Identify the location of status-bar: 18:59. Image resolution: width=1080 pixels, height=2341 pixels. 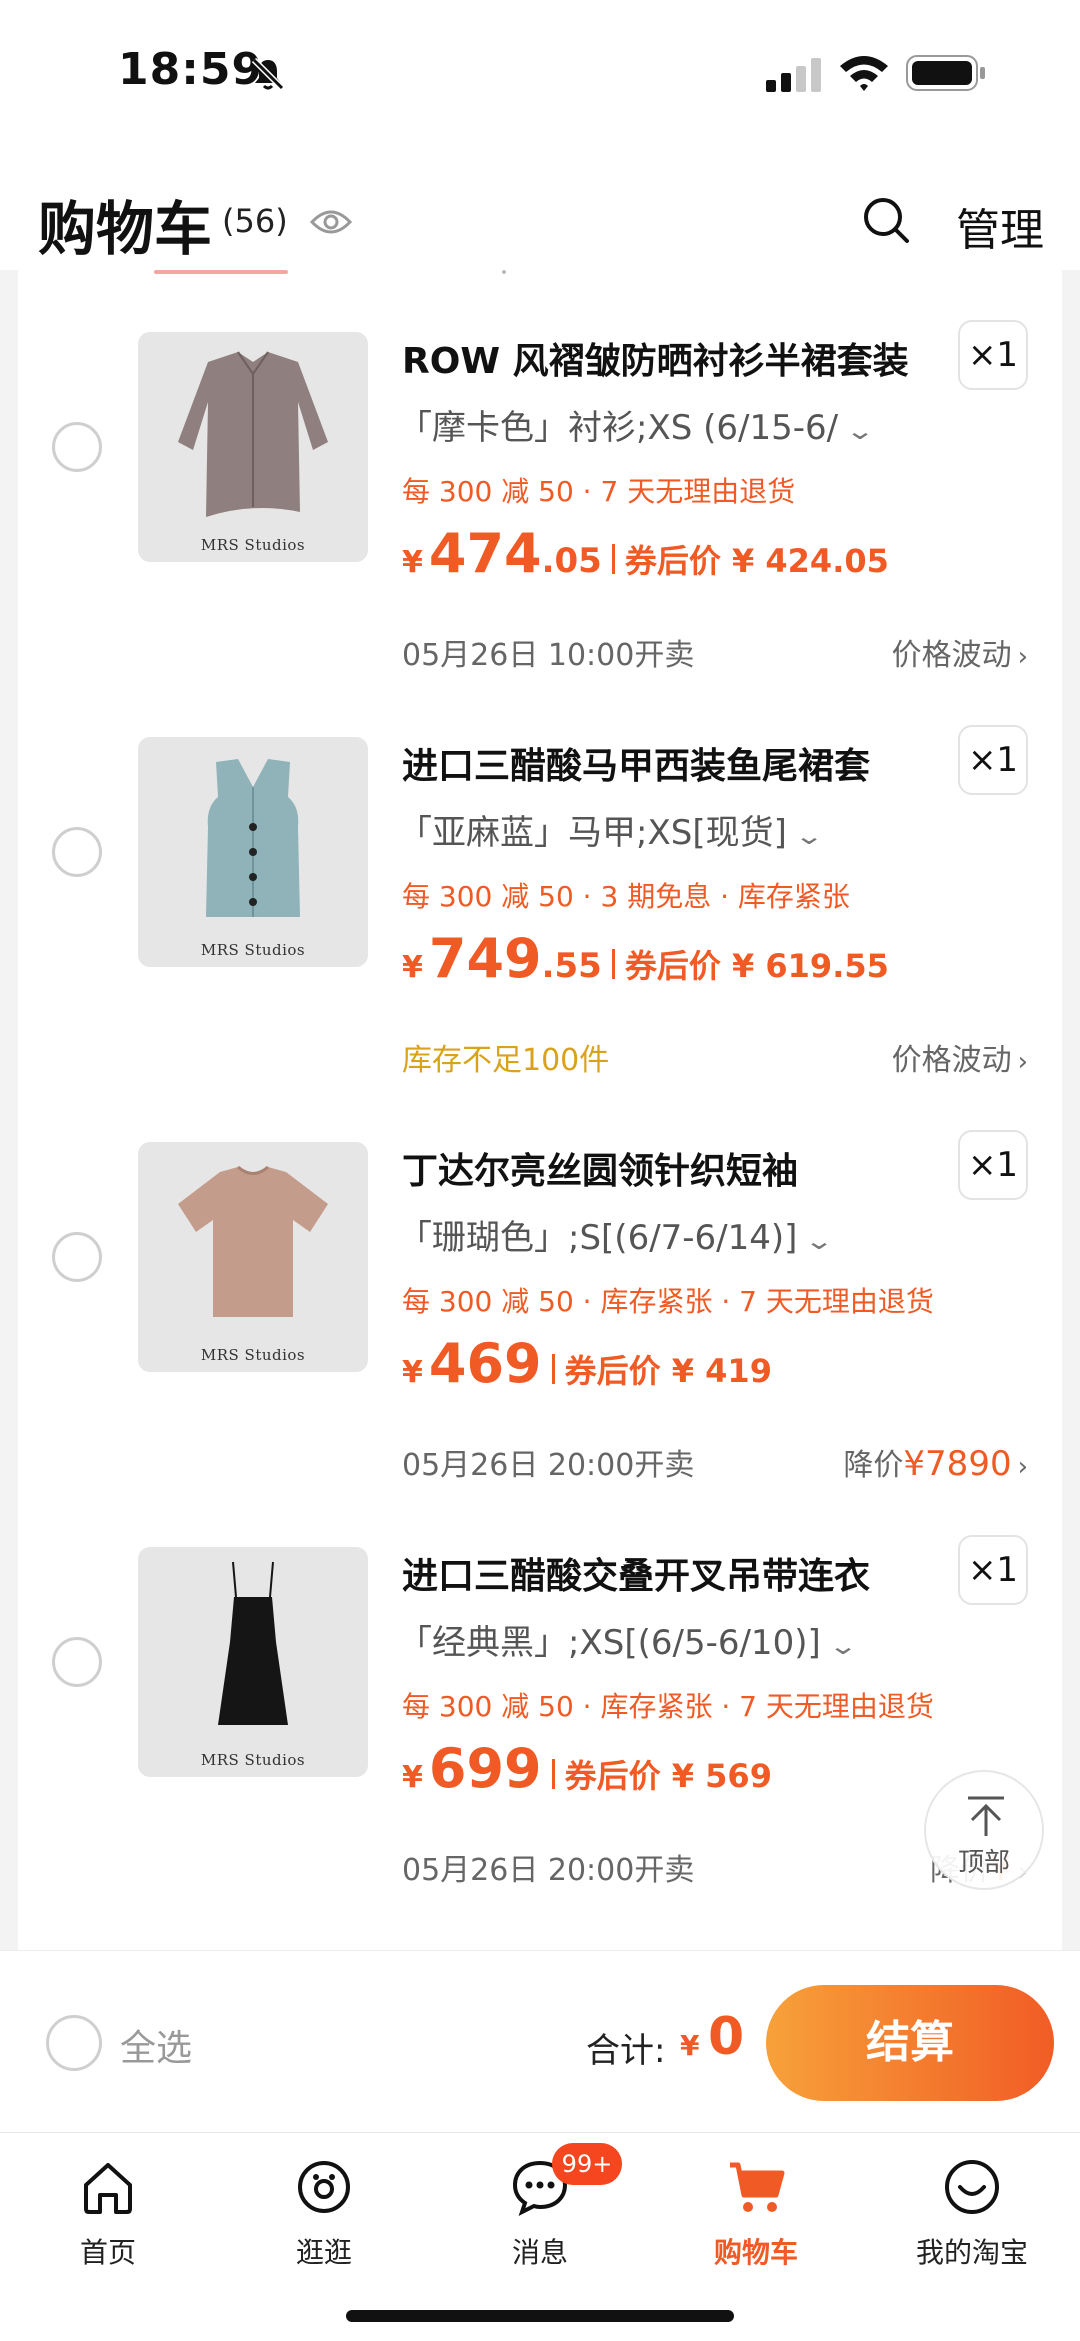
(540, 70).